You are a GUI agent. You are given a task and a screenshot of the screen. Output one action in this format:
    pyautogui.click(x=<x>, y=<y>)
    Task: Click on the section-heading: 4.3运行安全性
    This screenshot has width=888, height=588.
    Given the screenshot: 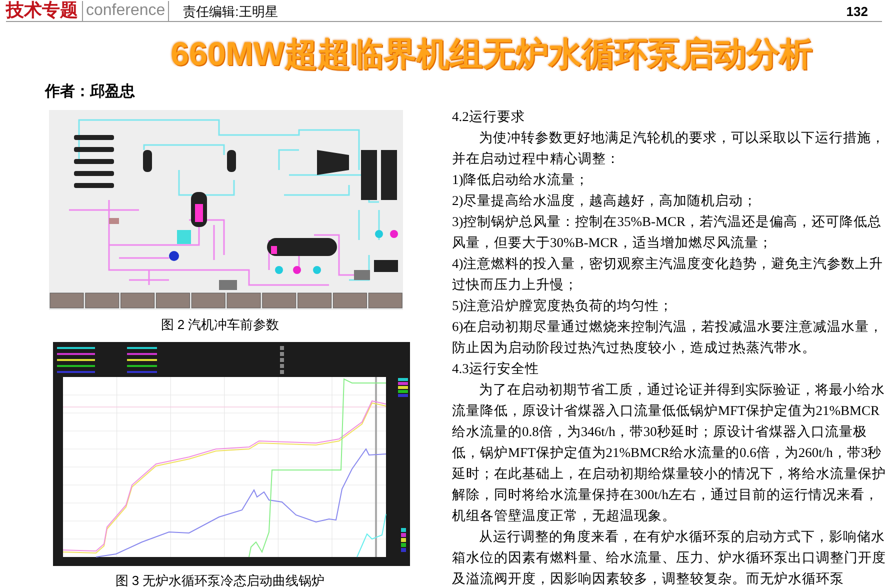 What is the action you would take?
    pyautogui.click(x=496, y=369)
    